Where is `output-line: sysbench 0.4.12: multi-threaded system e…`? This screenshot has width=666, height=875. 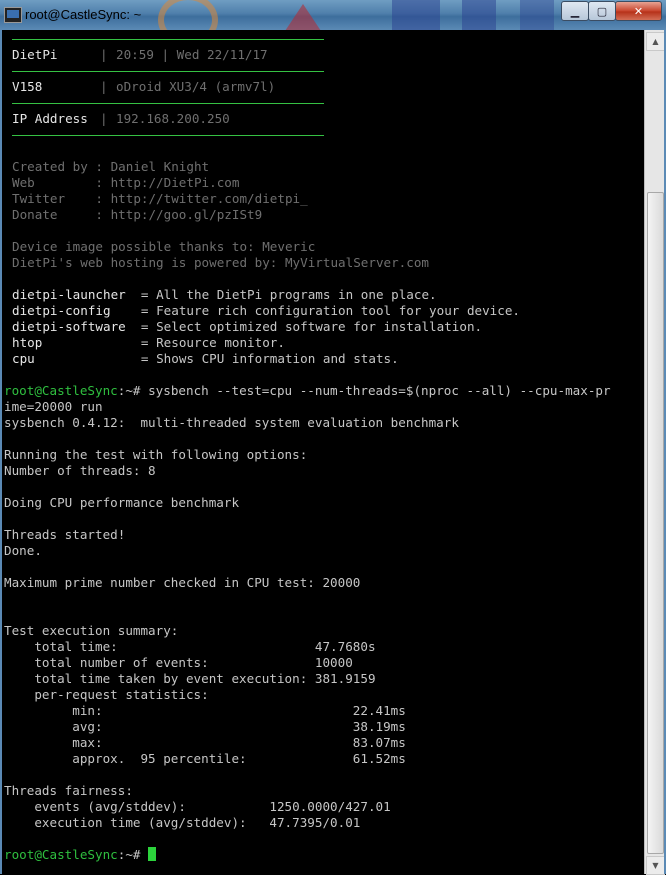
output-line: sysbench 0.4.12: multi-threaded system e… is located at coordinates (231, 422).